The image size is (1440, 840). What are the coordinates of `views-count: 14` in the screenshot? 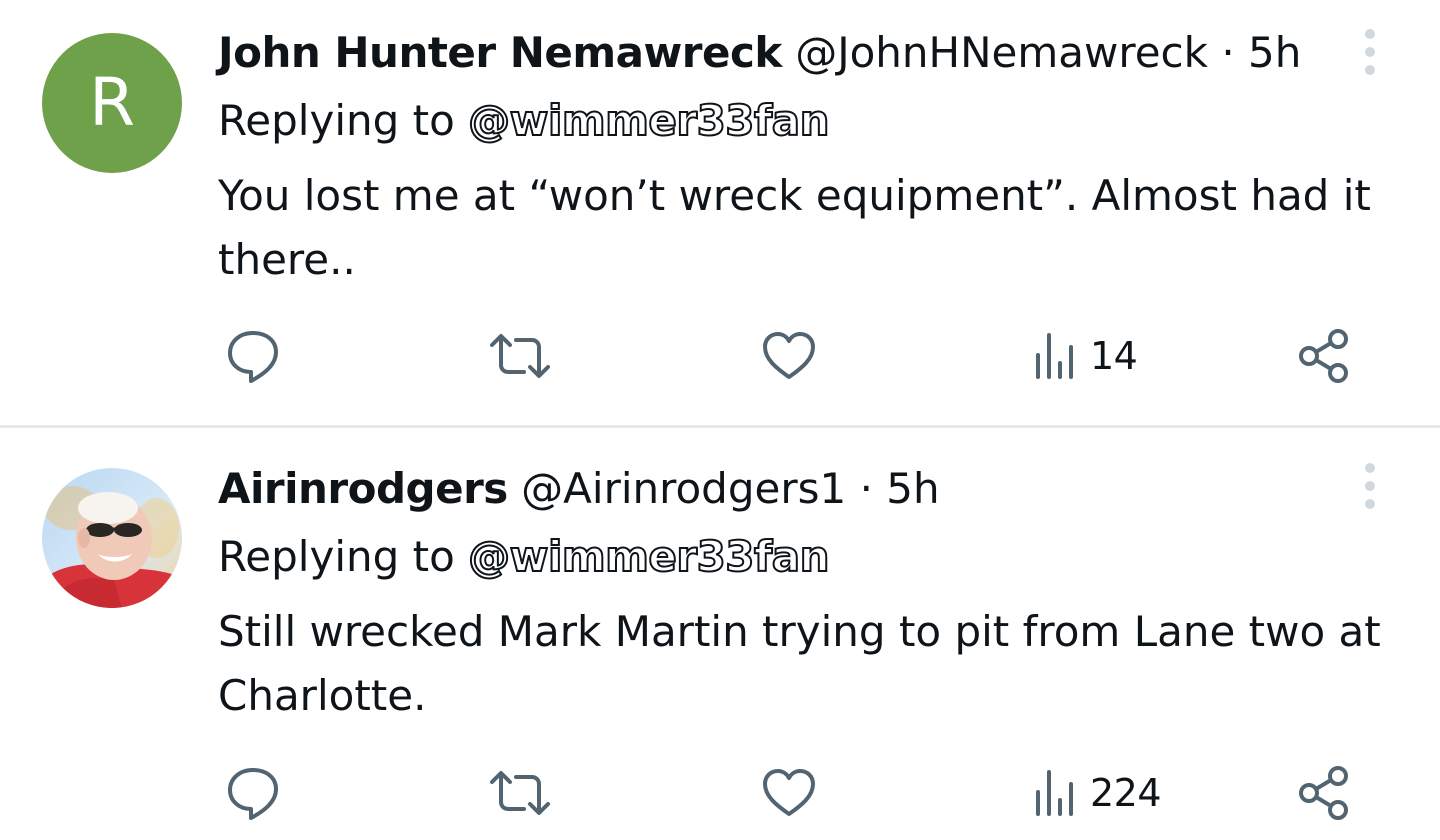 It's located at (1114, 356).